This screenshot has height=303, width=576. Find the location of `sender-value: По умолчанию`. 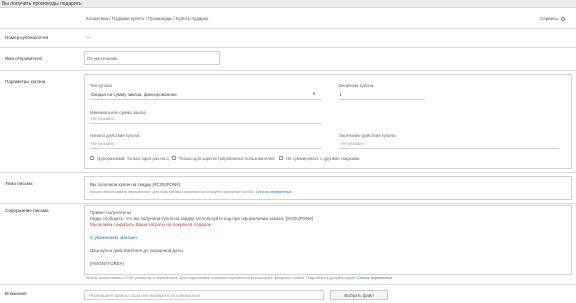

sender-value: По умолчанию is located at coordinates (102, 58).